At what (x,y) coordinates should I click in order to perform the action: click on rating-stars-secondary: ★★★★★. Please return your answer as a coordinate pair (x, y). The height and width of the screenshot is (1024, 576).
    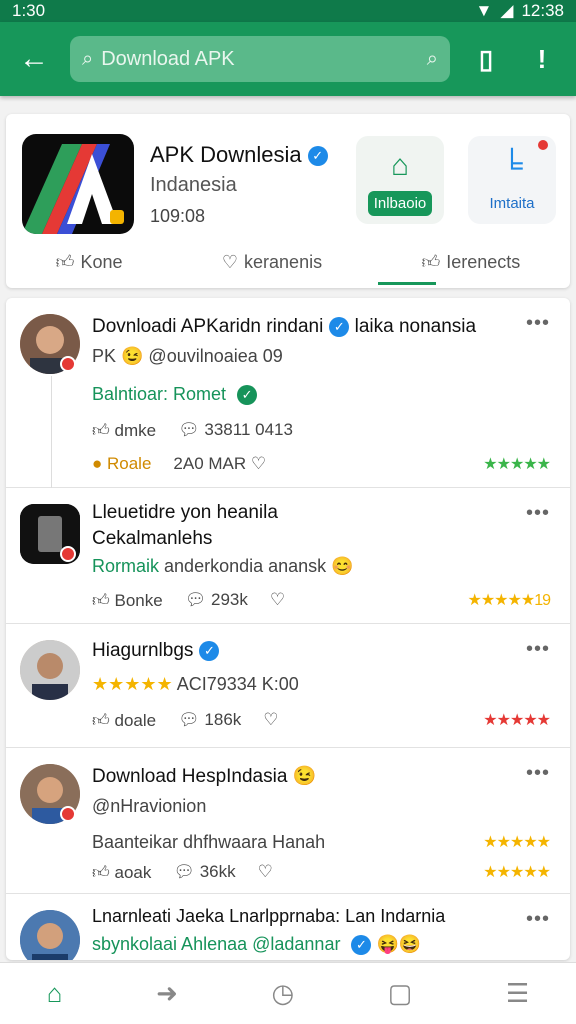
    Looking at the image, I should click on (517, 872).